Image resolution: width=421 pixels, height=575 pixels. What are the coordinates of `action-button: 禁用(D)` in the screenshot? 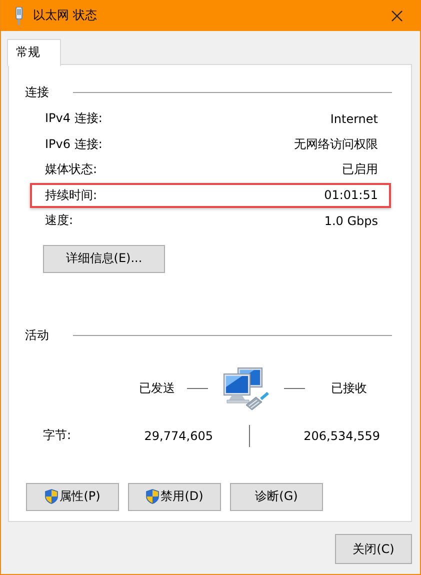 It's located at (174, 496).